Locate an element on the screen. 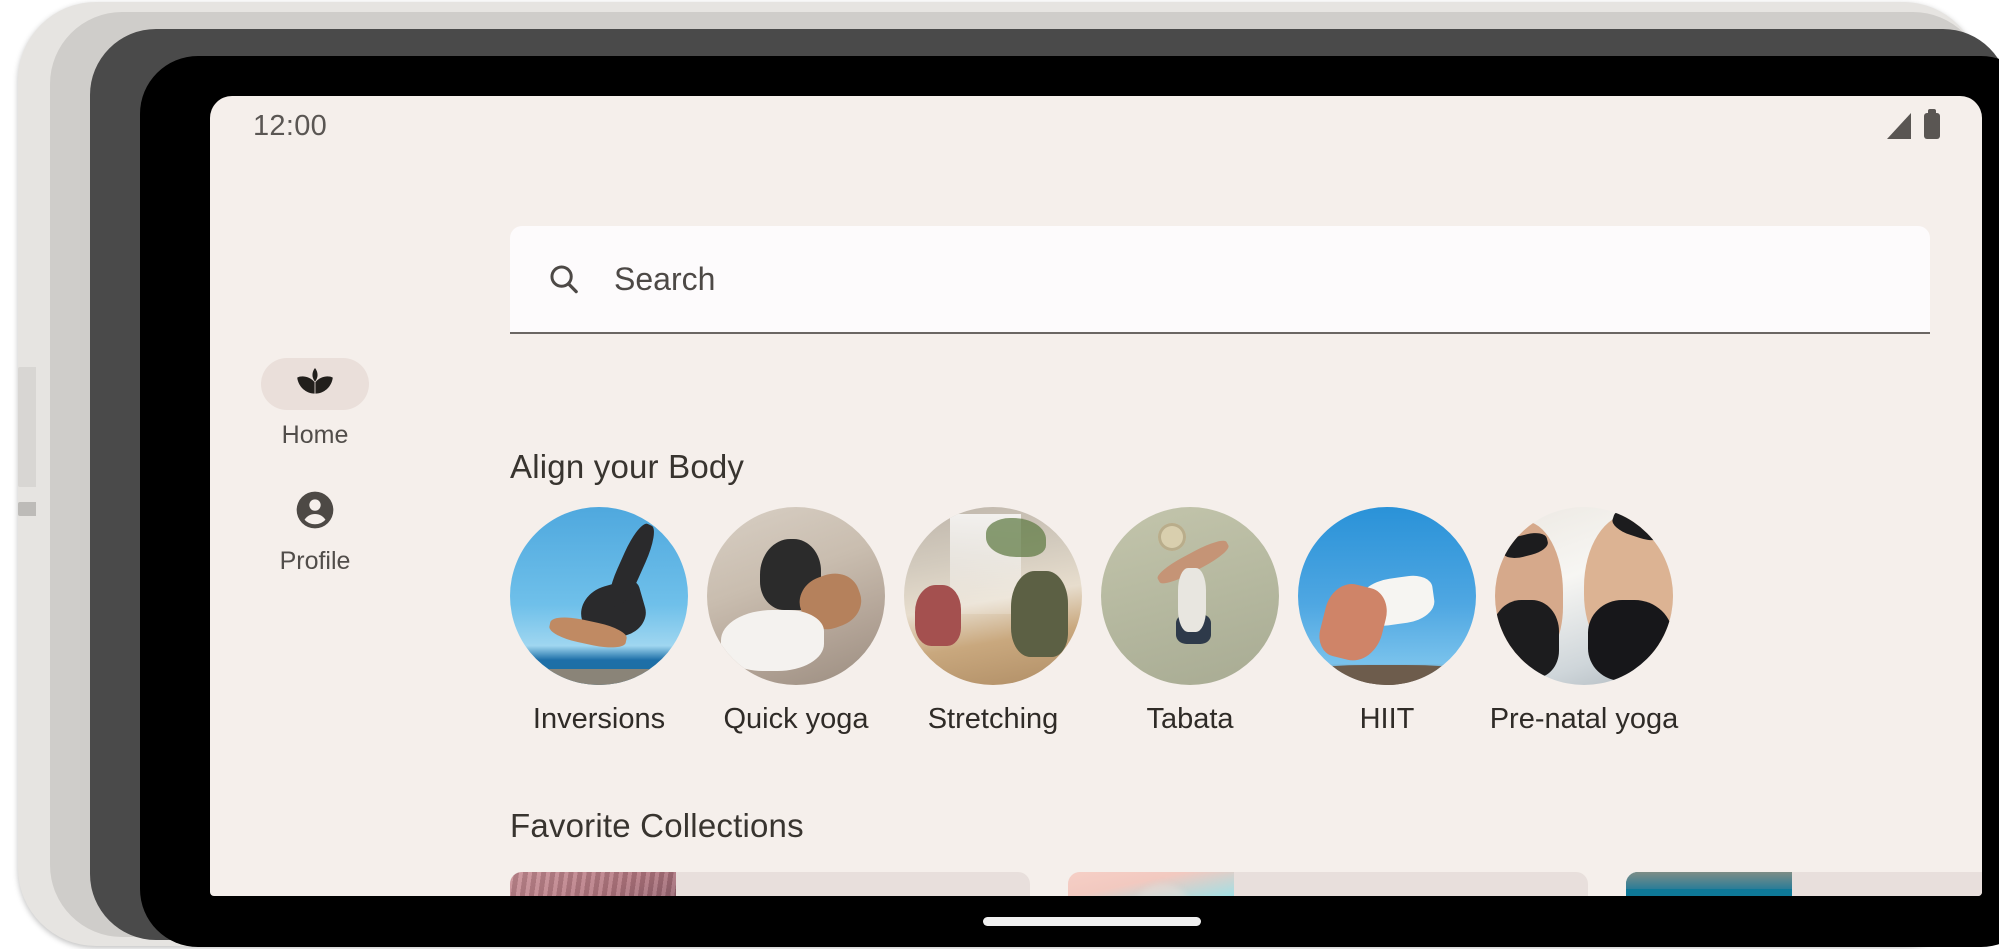 This screenshot has width=1999, height=949. category-image-pre-natal-yoga is located at coordinates (1584, 596).